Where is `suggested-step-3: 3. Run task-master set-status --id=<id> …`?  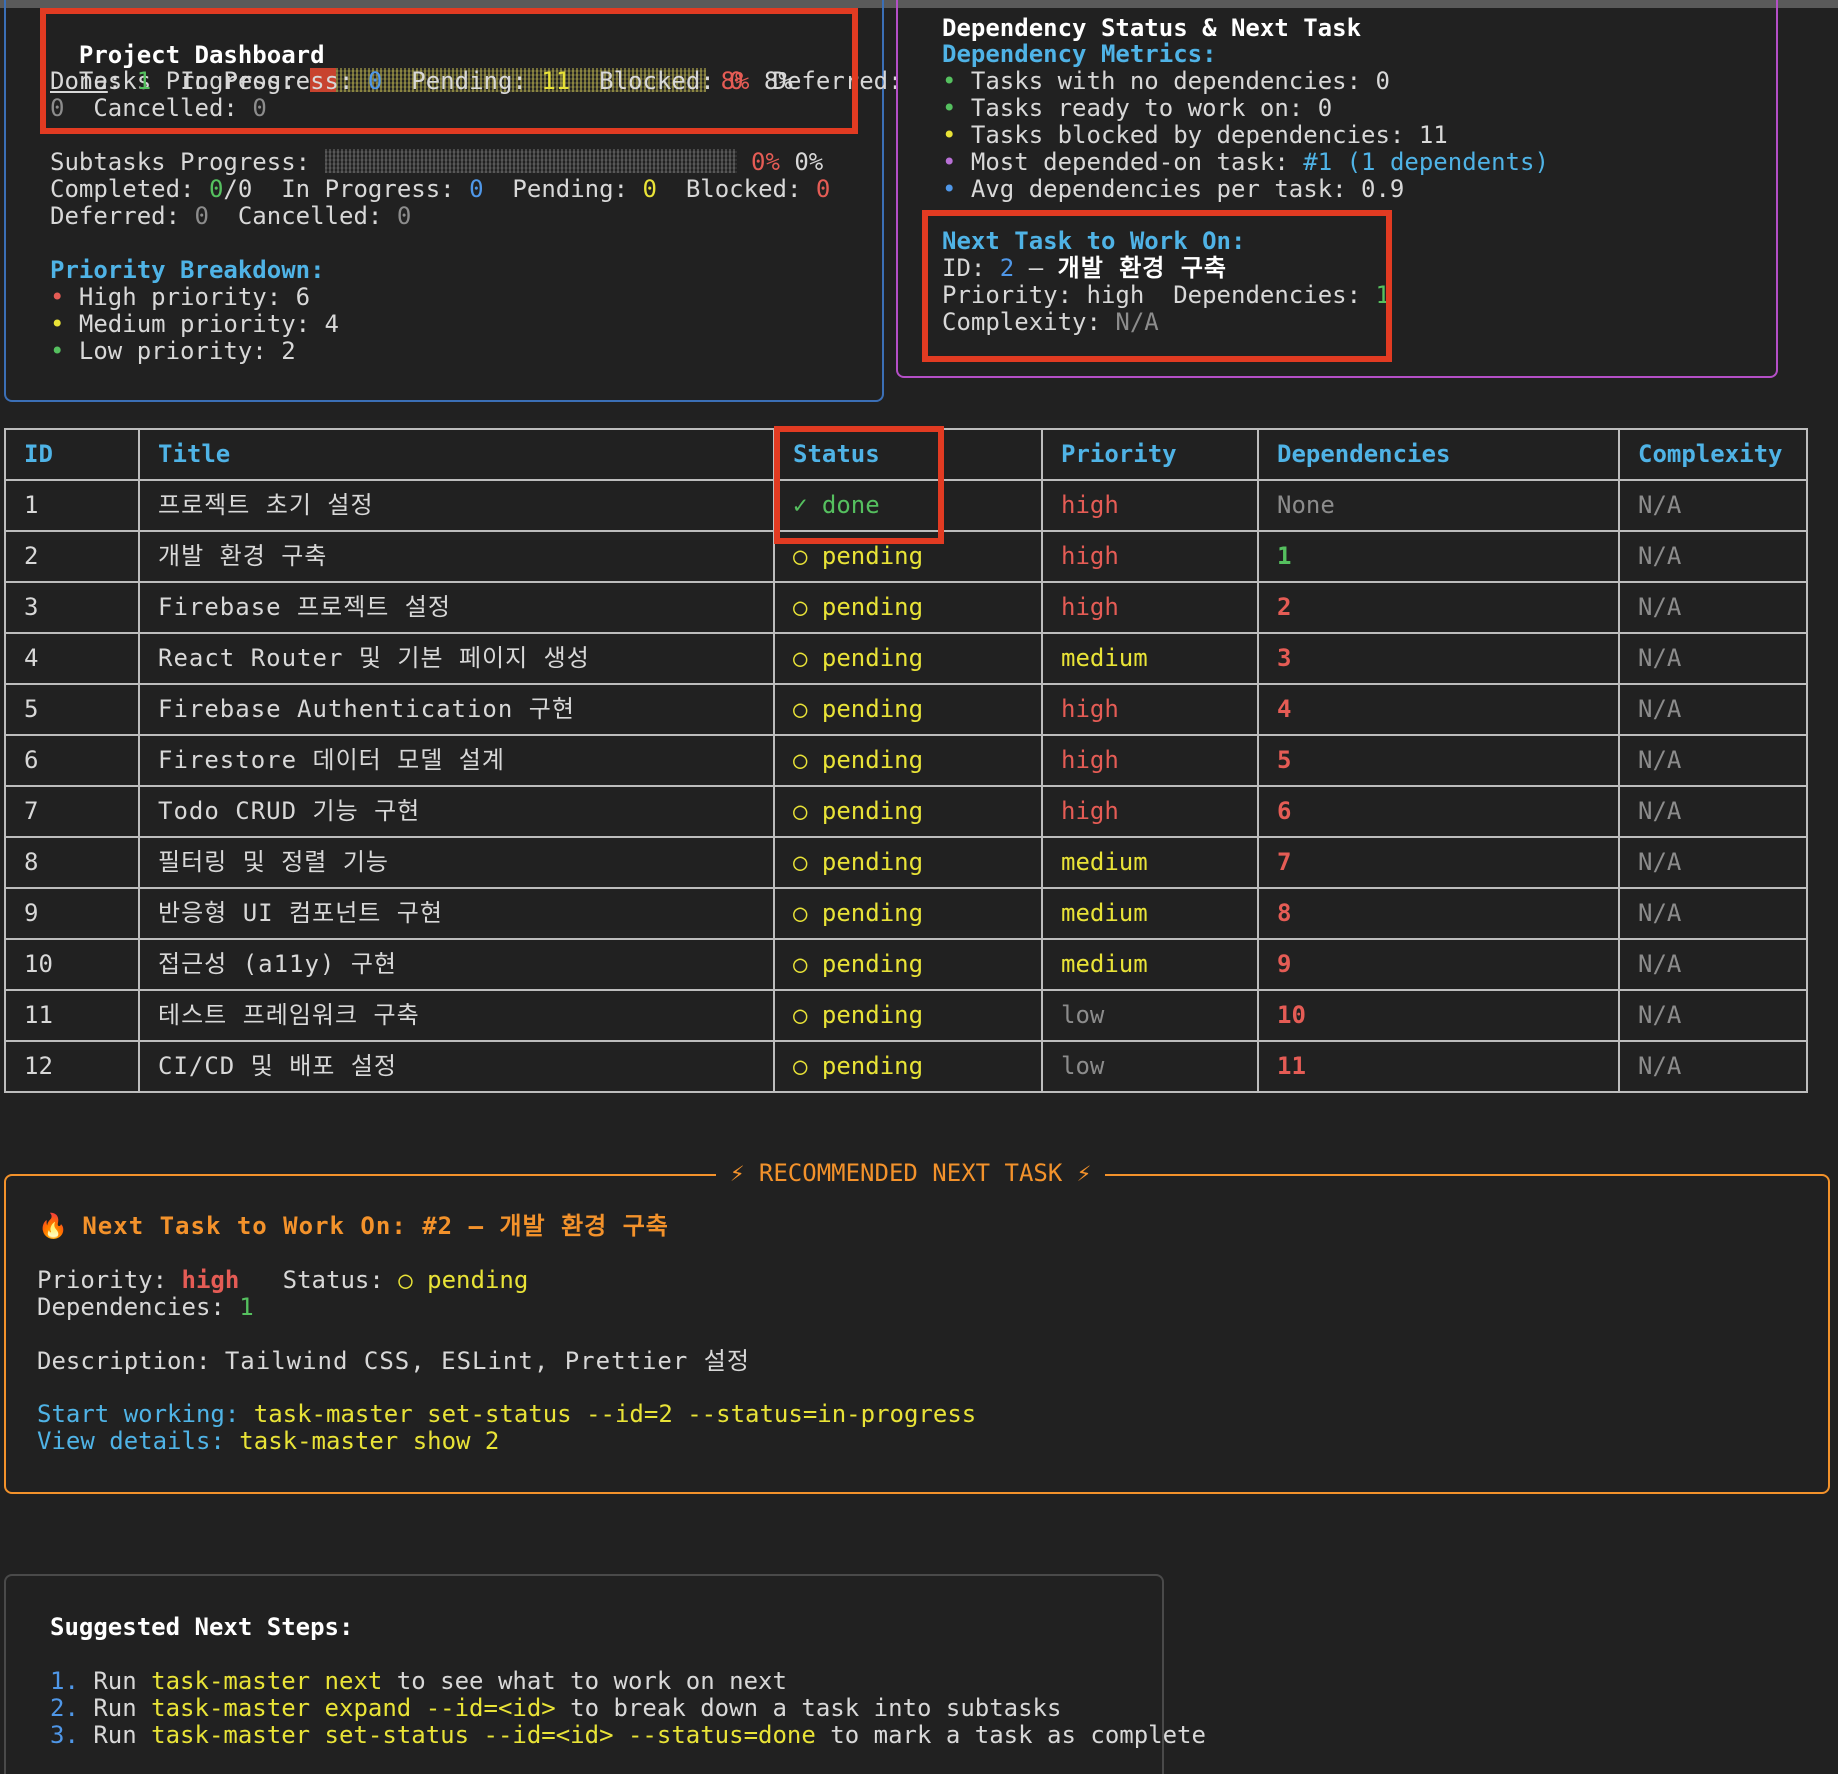
suggested-step-3: 3. Run task-master set-status --id=<id> … is located at coordinates (628, 1735).